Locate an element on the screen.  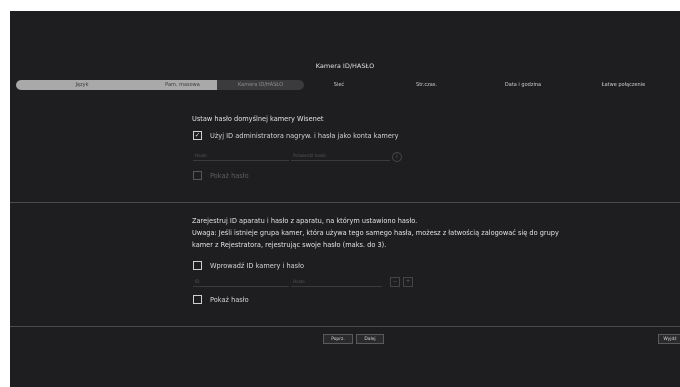
step-camera-id-password: Kamera ID/HASŁO is located at coordinates (260, 85).